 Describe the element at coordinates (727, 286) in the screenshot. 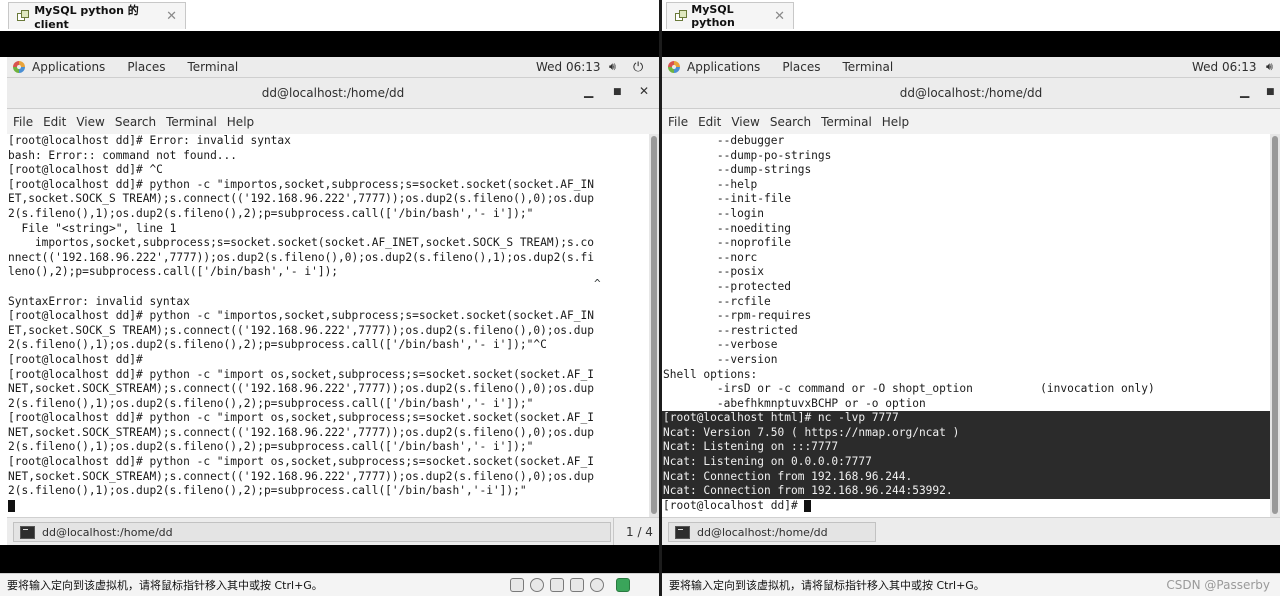

I see `terminal-line: --protected` at that location.